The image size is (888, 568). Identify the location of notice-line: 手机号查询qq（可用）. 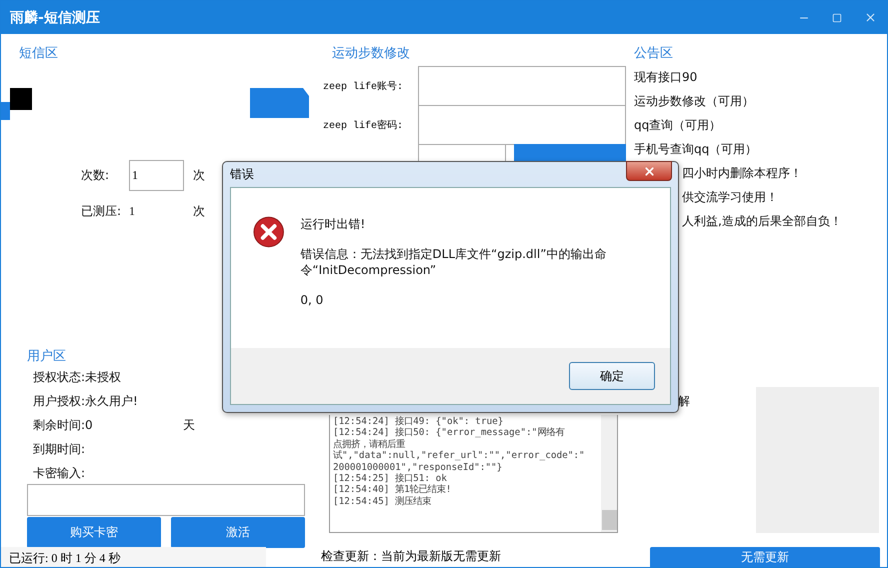
(696, 149).